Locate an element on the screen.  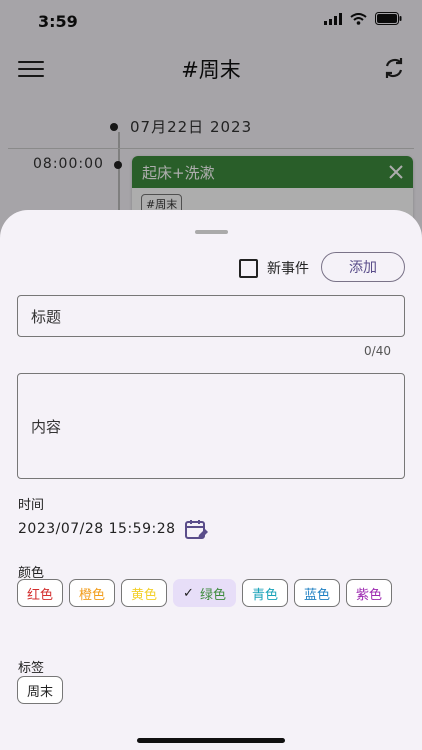
new-event-toggle: 新事件 is located at coordinates (274, 268).